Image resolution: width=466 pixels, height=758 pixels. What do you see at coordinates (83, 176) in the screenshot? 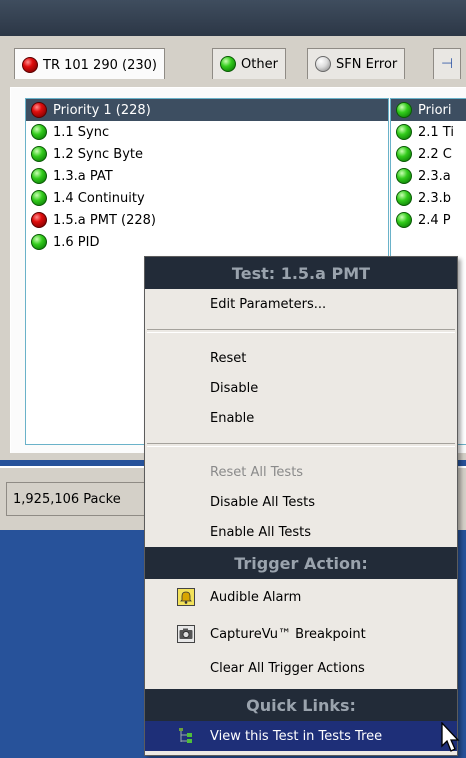
I see `list-item-label: 1.3.a PAT` at bounding box center [83, 176].